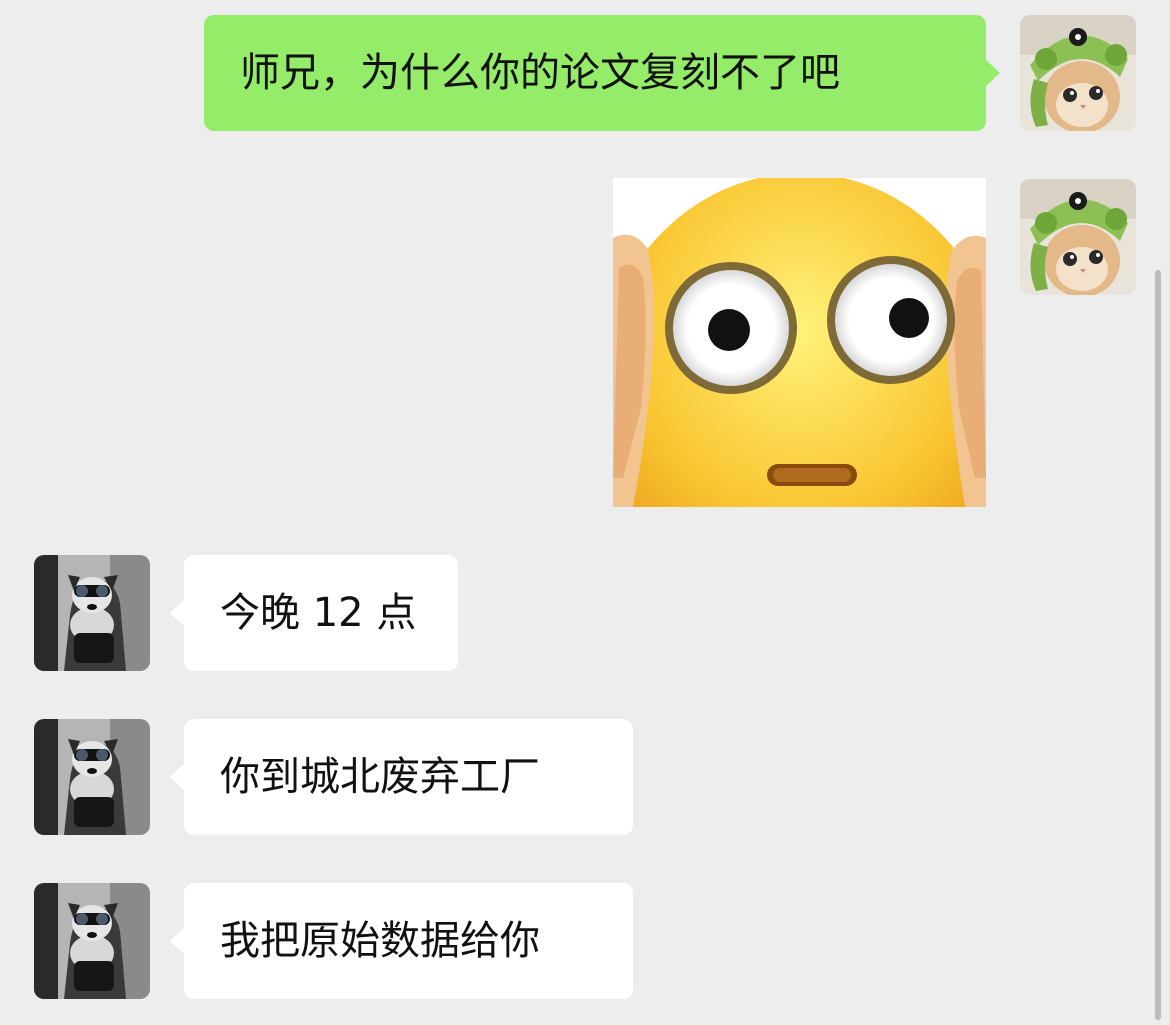  I want to click on message-text: 我把原始数据给你, so click(380, 941).